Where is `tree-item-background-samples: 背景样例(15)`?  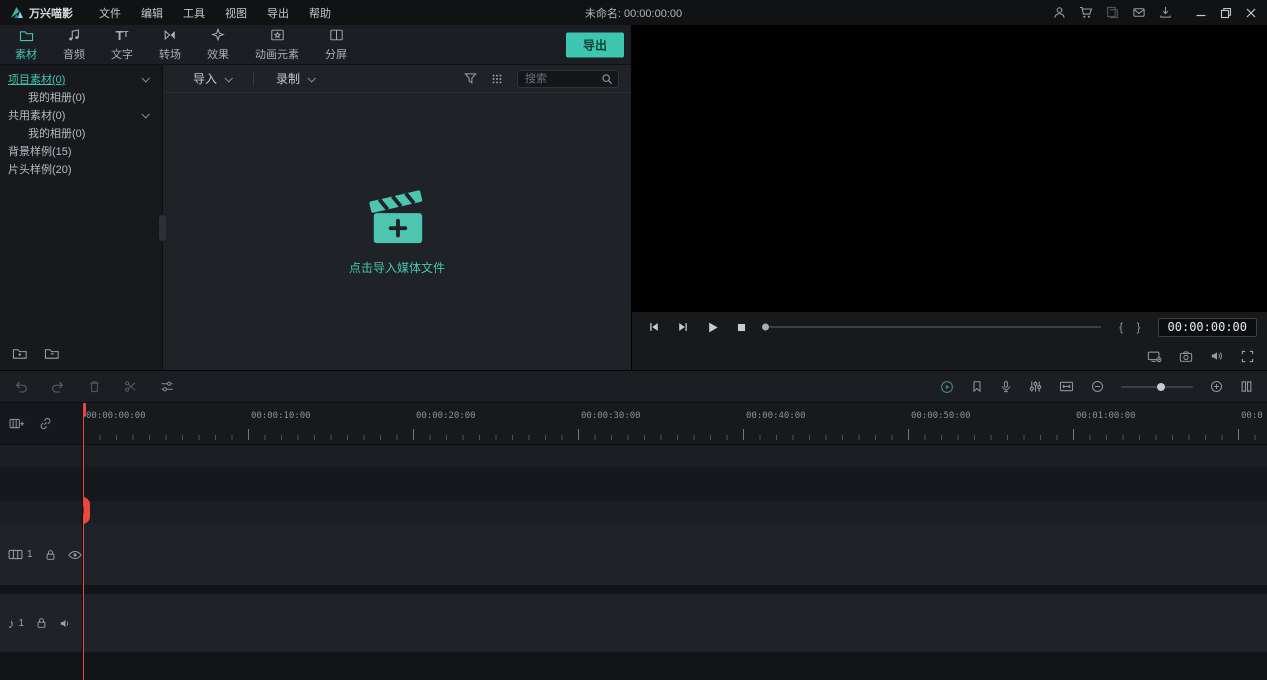
tree-item-background-samples: 背景样例(15) is located at coordinates (81, 151).